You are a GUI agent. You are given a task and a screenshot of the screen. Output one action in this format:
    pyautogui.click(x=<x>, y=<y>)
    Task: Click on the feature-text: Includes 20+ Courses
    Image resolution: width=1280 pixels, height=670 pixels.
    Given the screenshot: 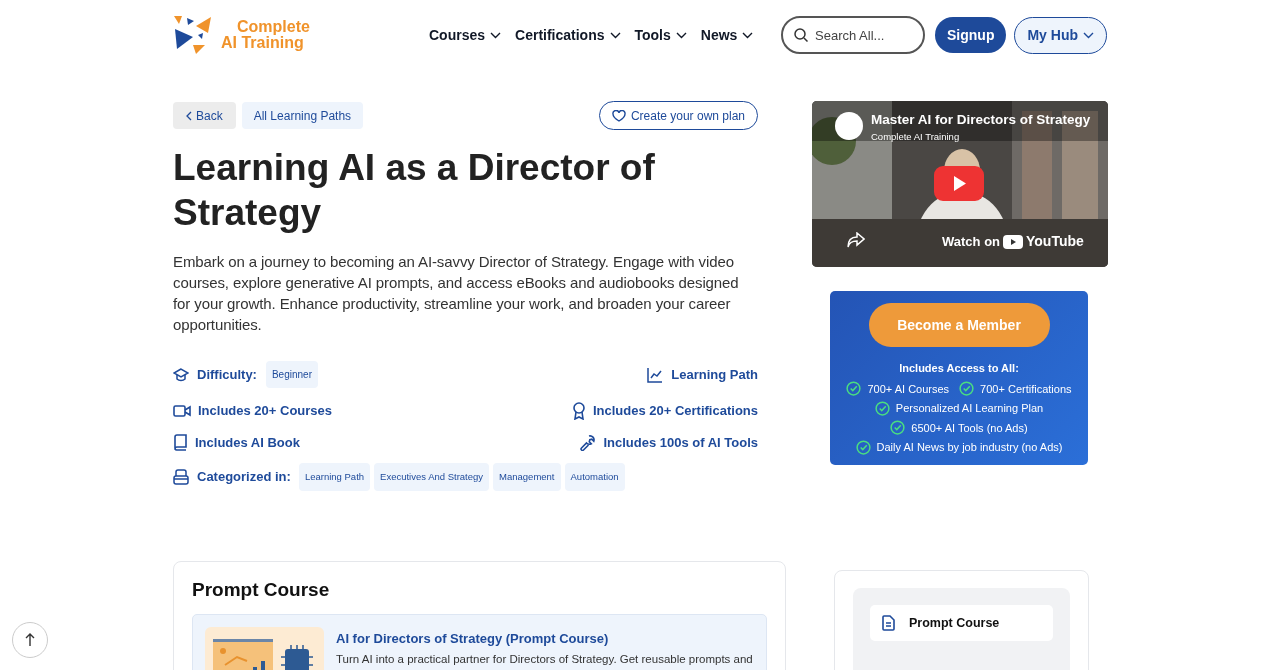 What is the action you would take?
    pyautogui.click(x=265, y=411)
    